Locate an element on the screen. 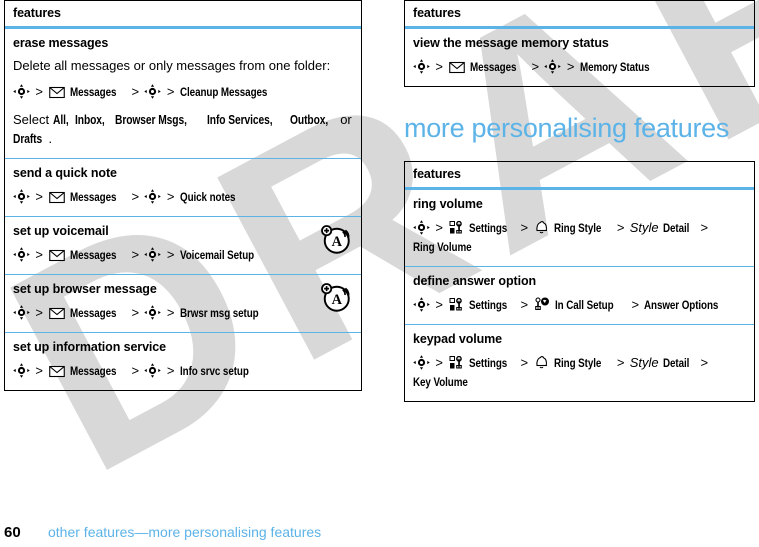 The width and height of the screenshot is (759, 547). path-menu-item: Info srvc setup is located at coordinates (214, 371).